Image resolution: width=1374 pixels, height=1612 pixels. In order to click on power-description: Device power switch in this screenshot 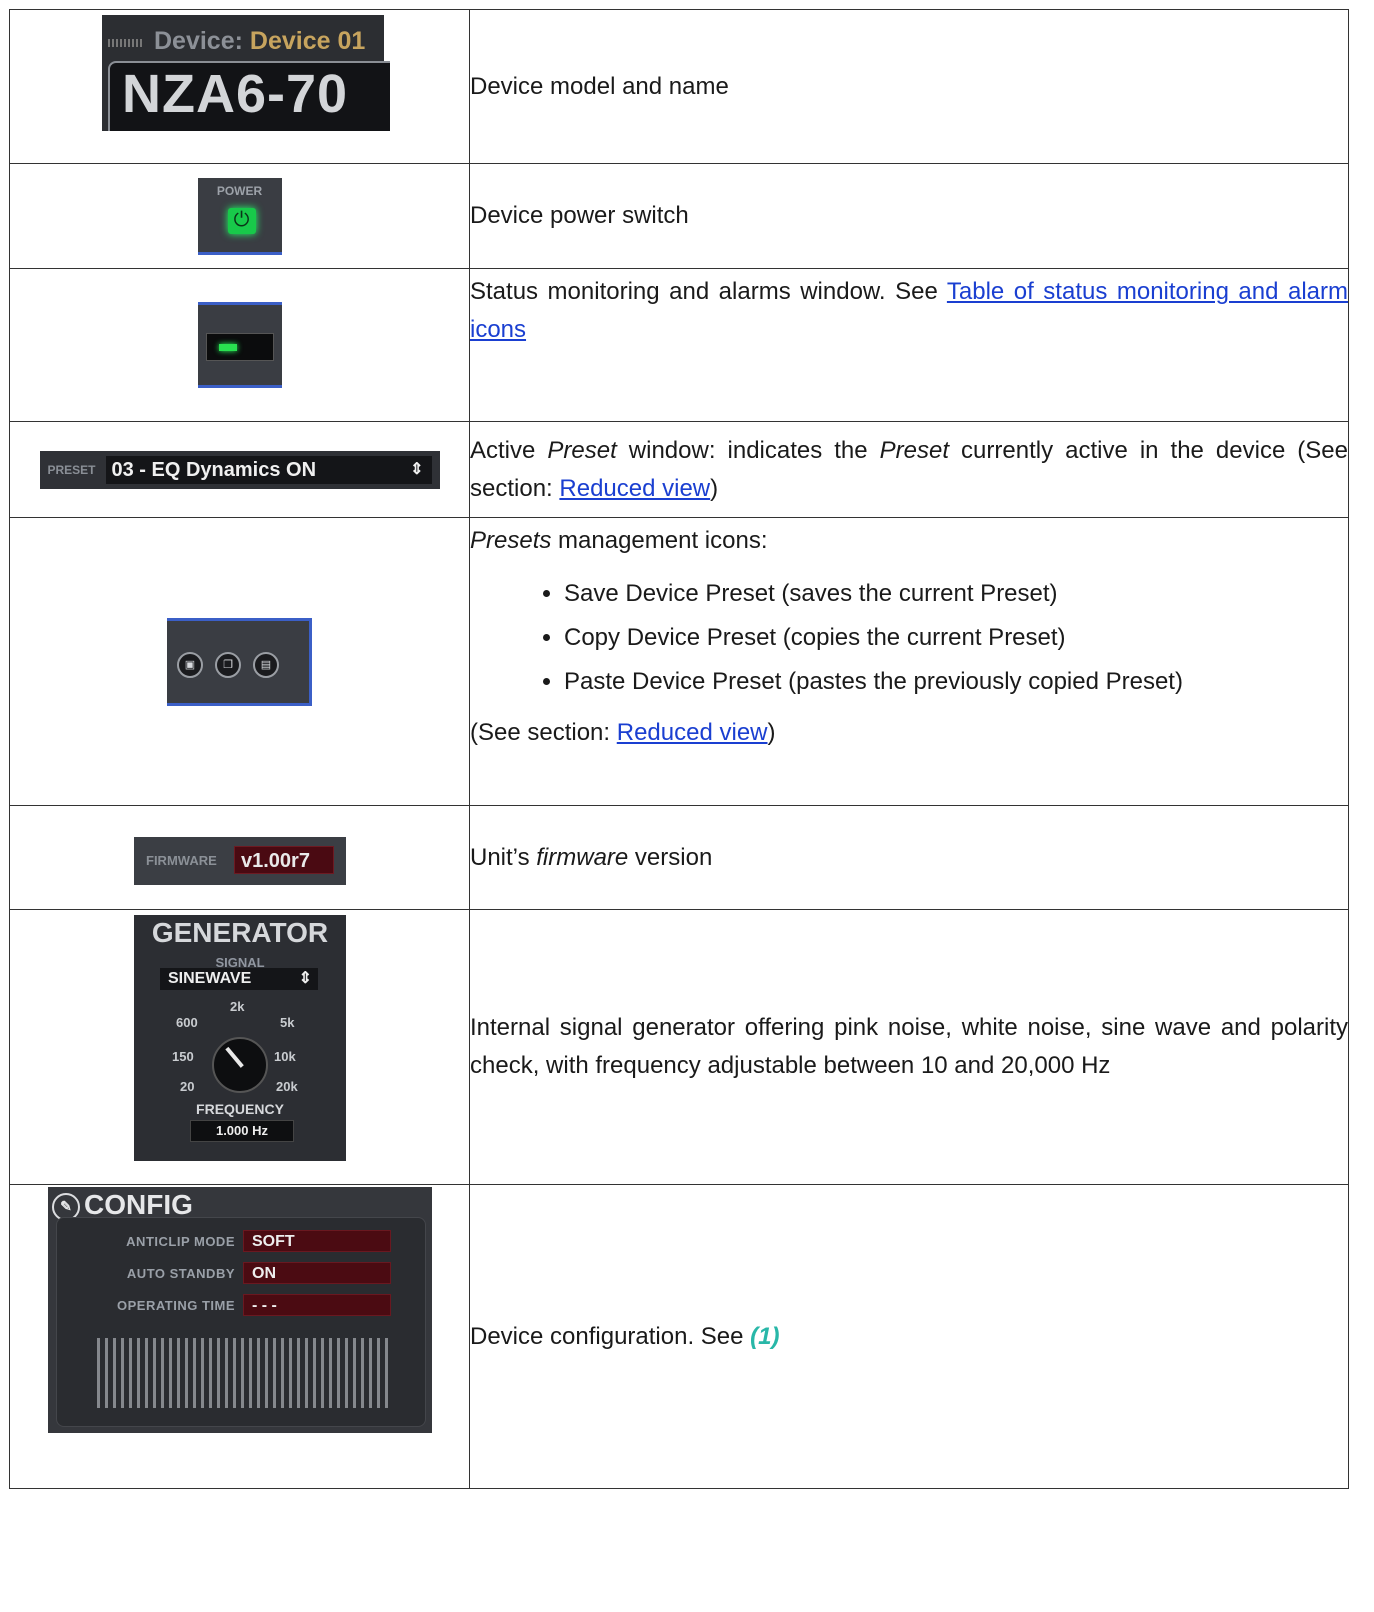, I will do `click(909, 216)`.